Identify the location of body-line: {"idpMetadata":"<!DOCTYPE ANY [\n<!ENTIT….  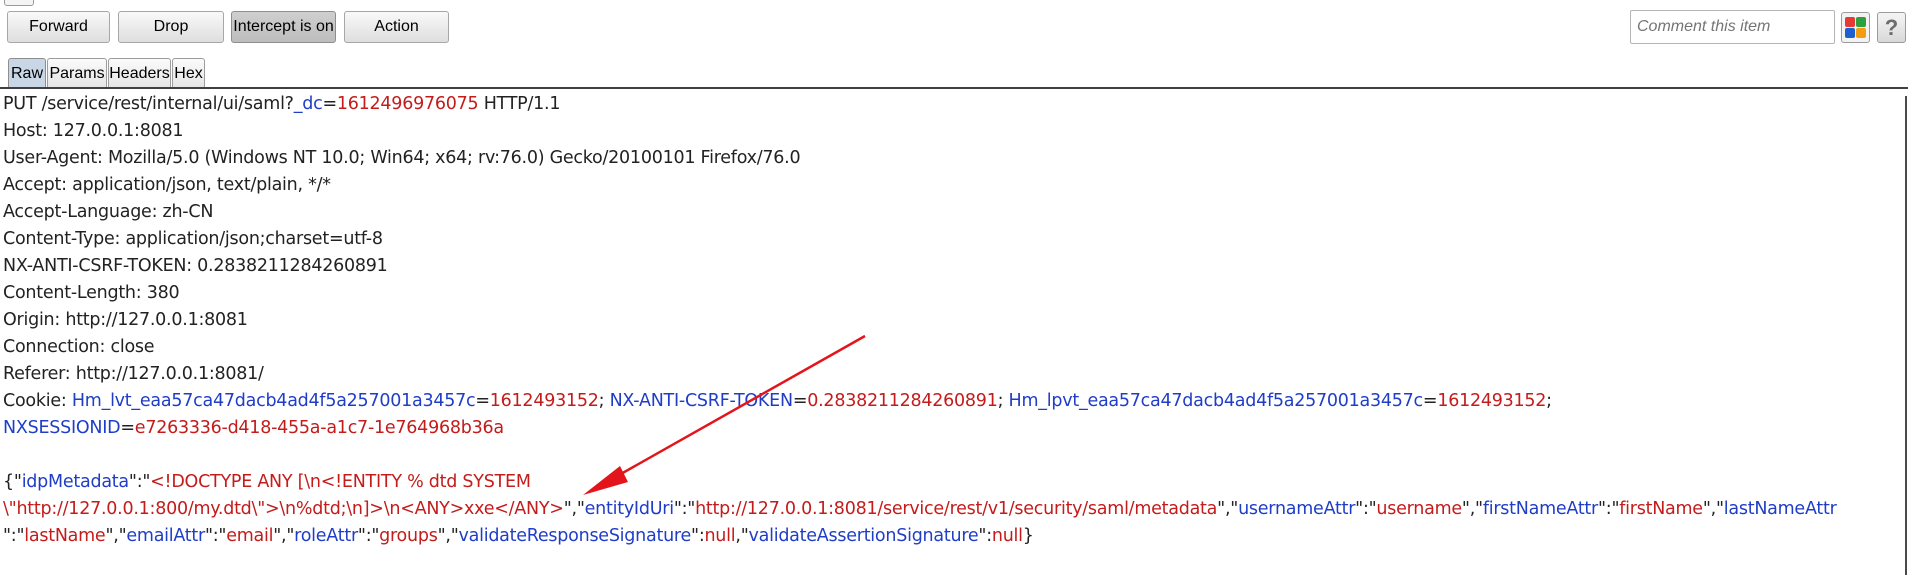
(267, 482).